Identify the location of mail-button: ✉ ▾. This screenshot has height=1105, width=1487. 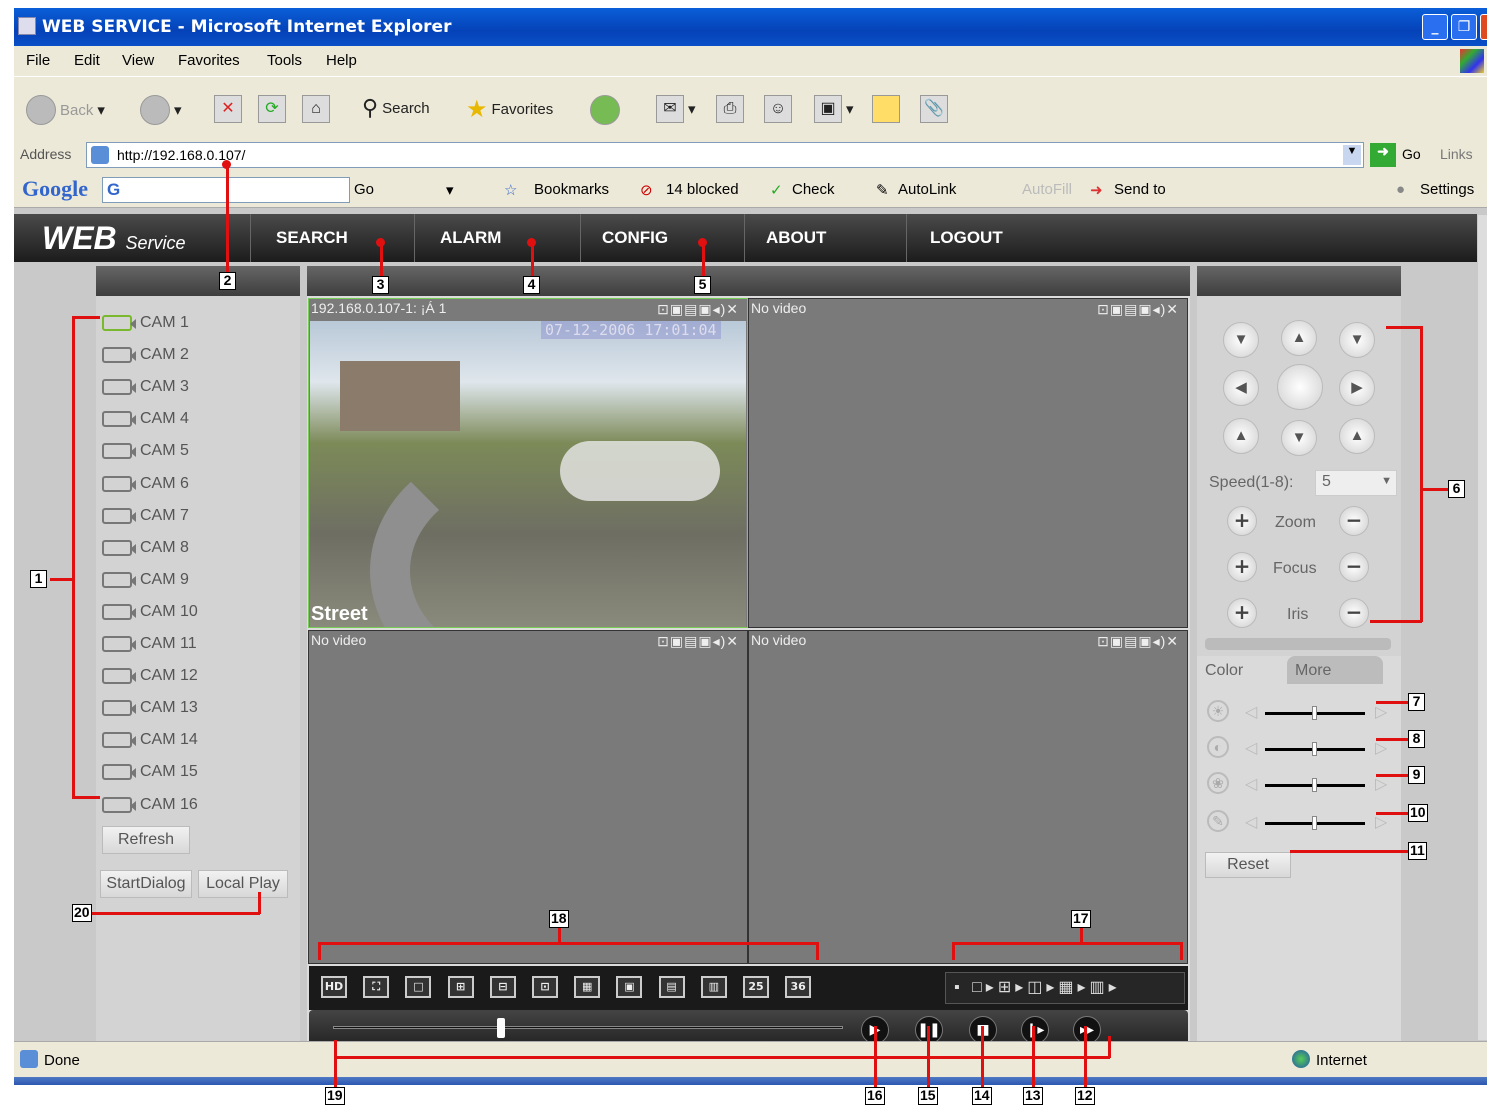
(676, 109).